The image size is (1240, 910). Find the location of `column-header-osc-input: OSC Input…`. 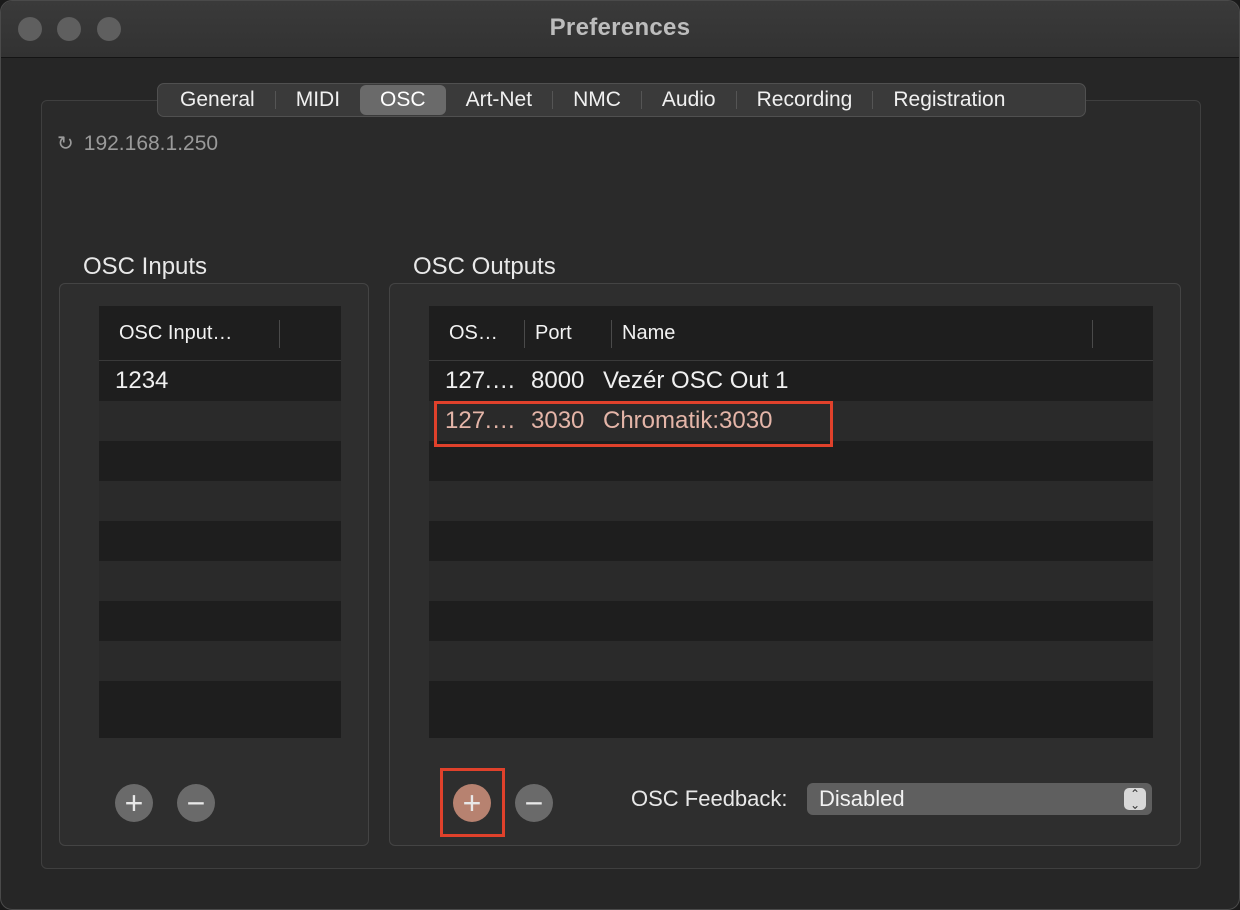

column-header-osc-input: OSC Input… is located at coordinates (189, 333).